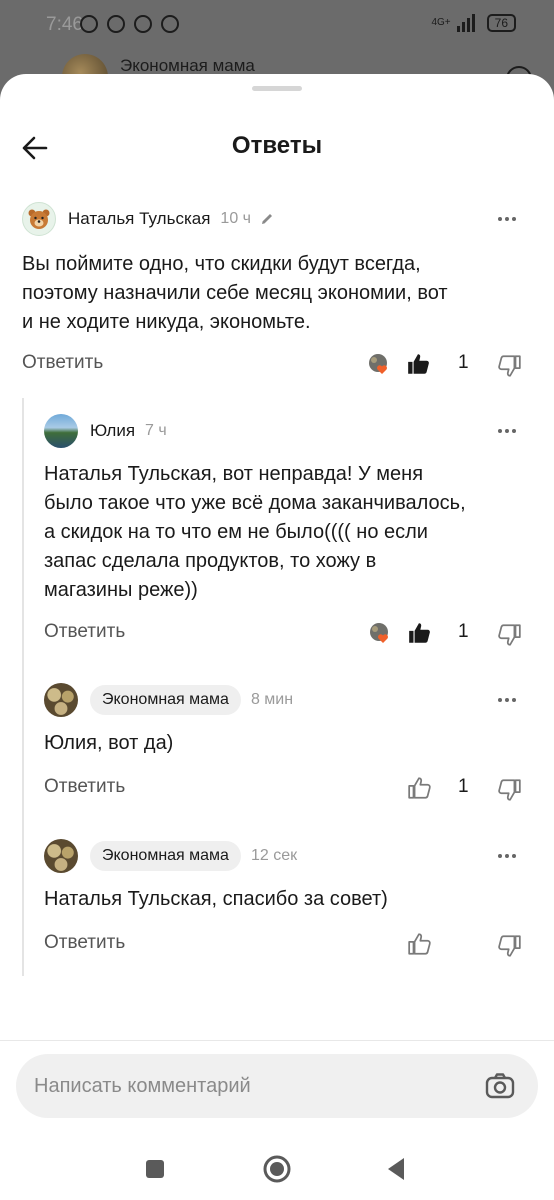 This screenshot has height=1200, width=554. I want to click on composer-divider, so click(277, 1040).